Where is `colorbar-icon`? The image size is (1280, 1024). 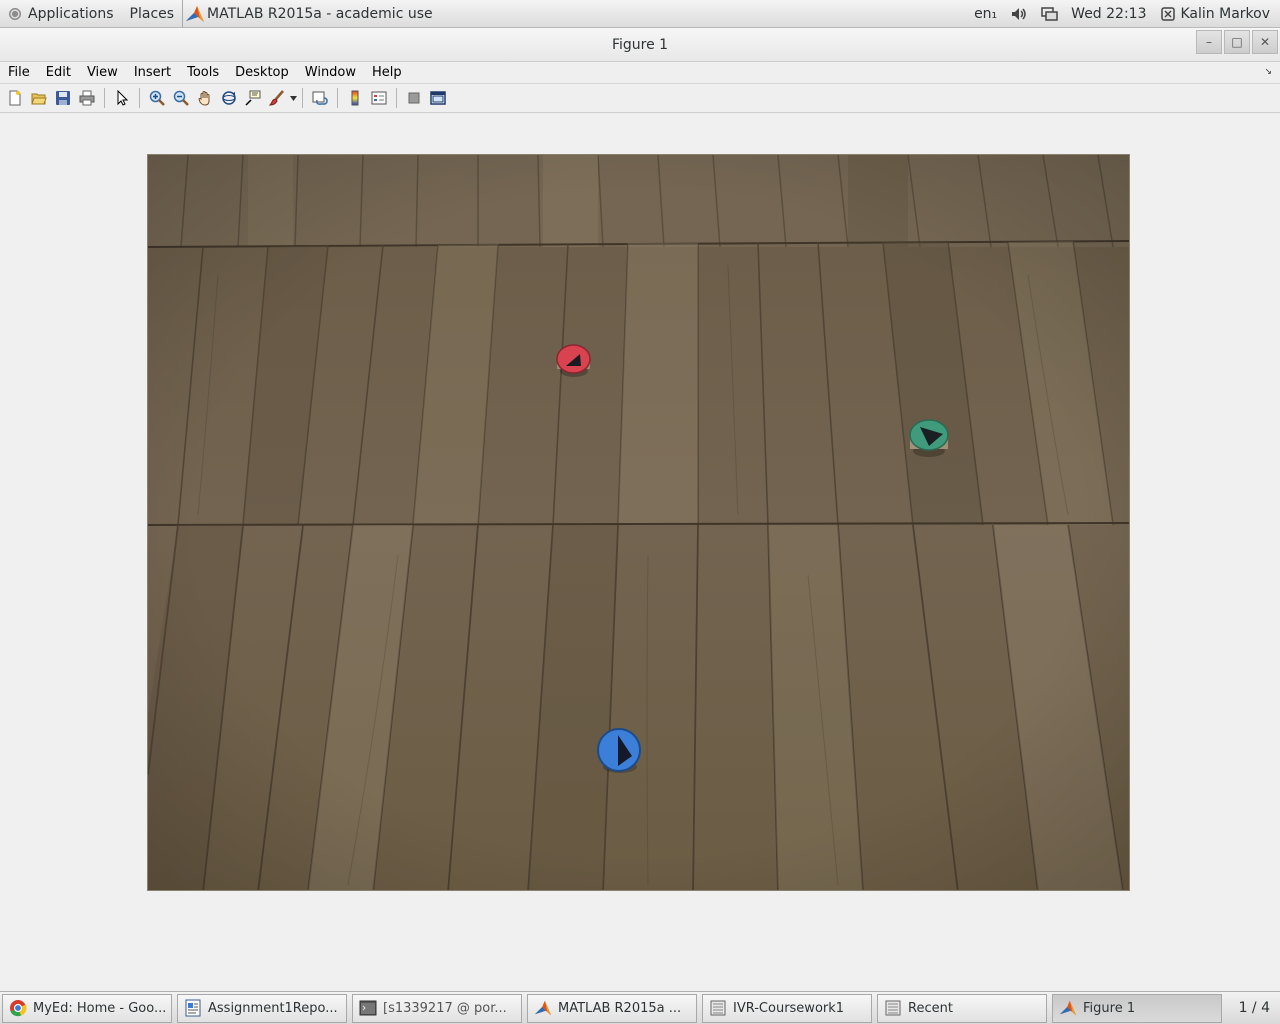 colorbar-icon is located at coordinates (355, 98).